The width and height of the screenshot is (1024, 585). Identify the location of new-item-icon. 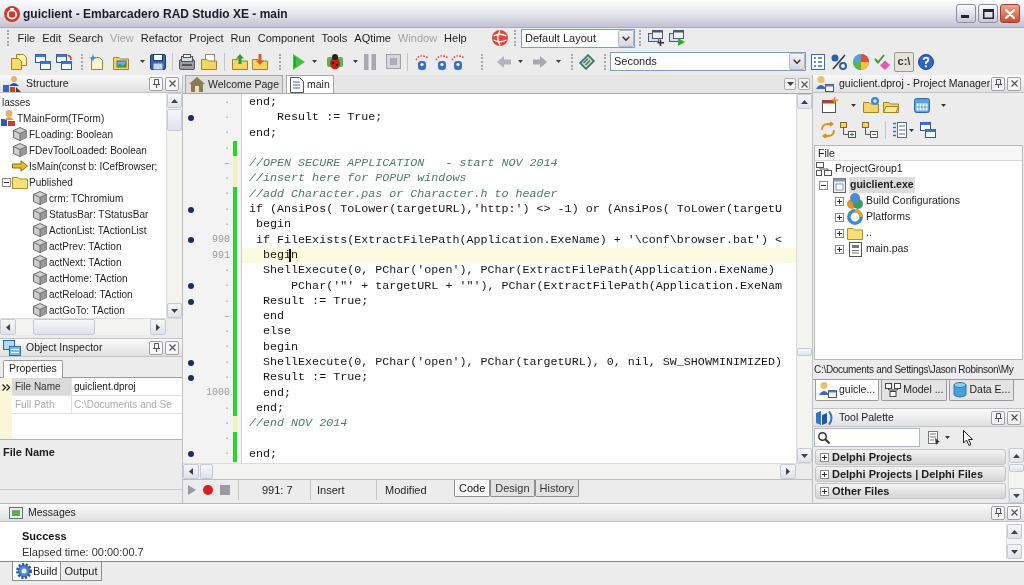
(830, 105).